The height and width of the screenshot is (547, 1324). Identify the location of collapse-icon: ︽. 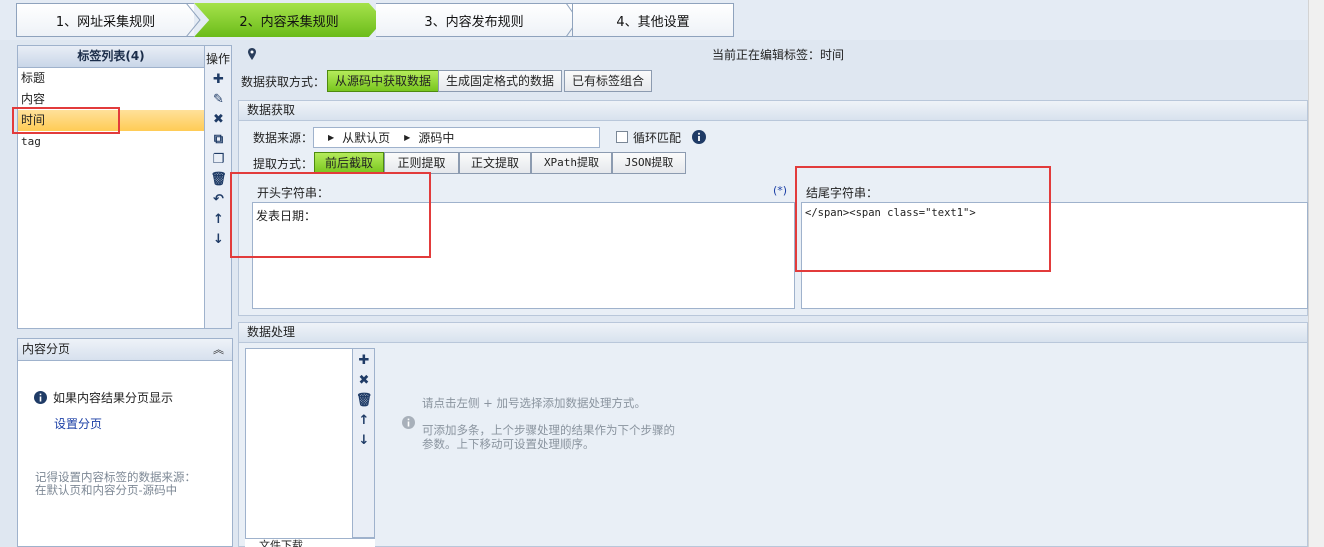
(218, 349).